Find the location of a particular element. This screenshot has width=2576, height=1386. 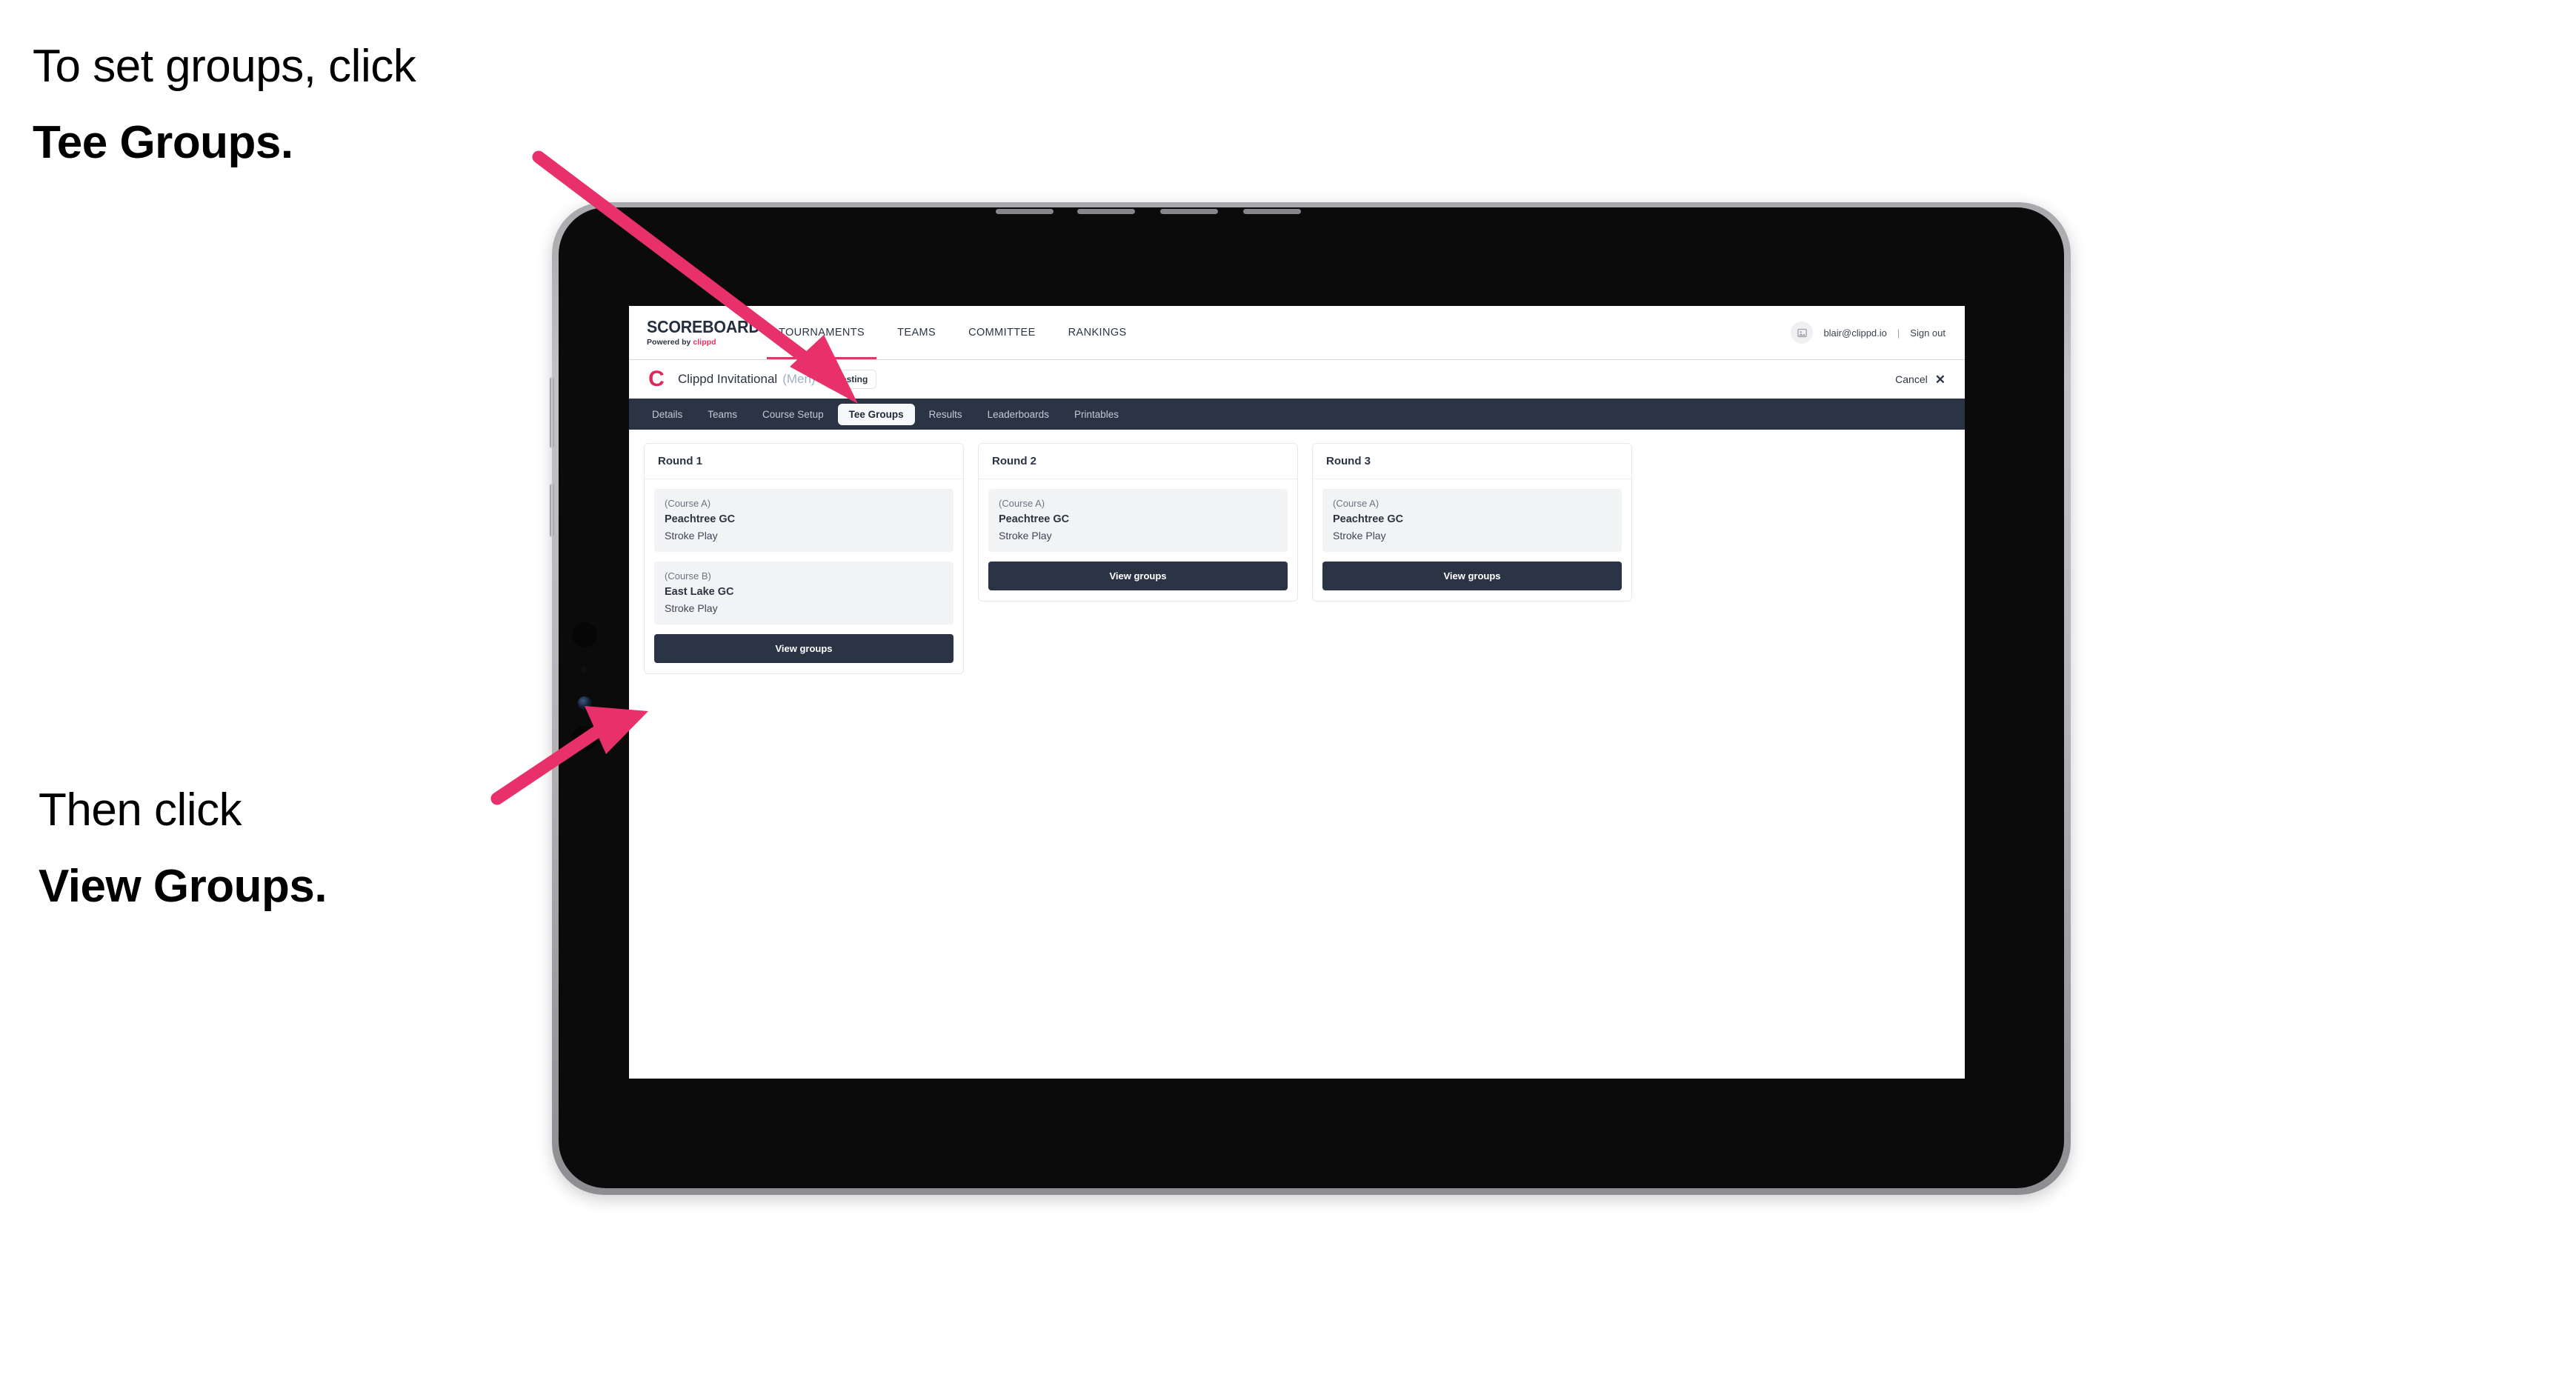

annotation-top-line2: Tee Groups. is located at coordinates (163, 143).